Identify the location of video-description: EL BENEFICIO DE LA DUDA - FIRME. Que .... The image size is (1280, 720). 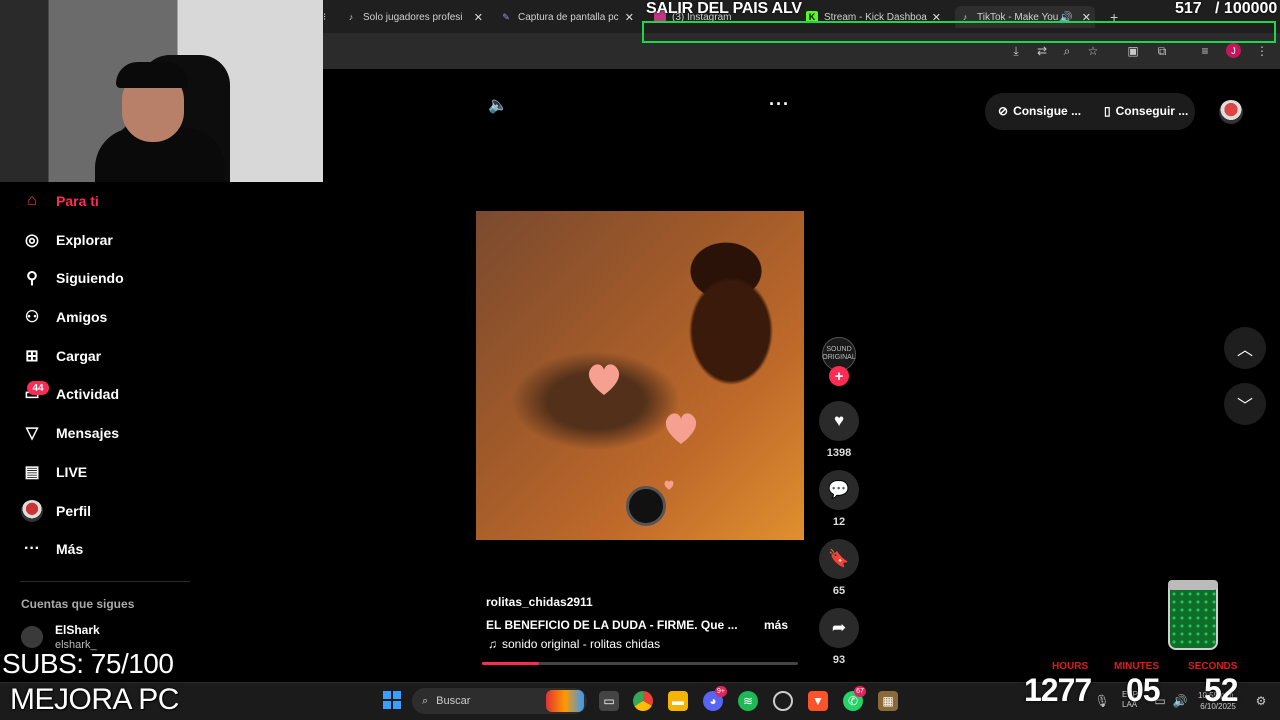
(612, 625).